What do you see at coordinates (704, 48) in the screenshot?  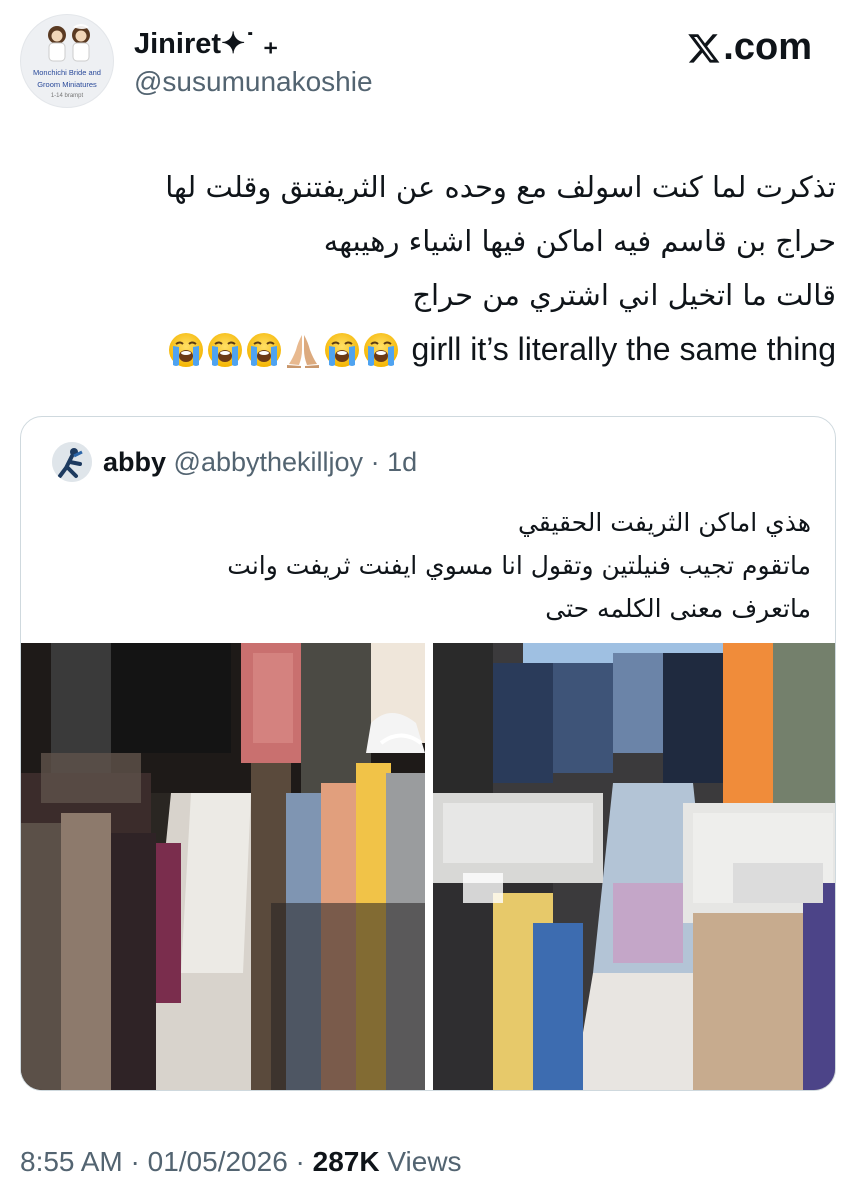 I see `x-logo-icon` at bounding box center [704, 48].